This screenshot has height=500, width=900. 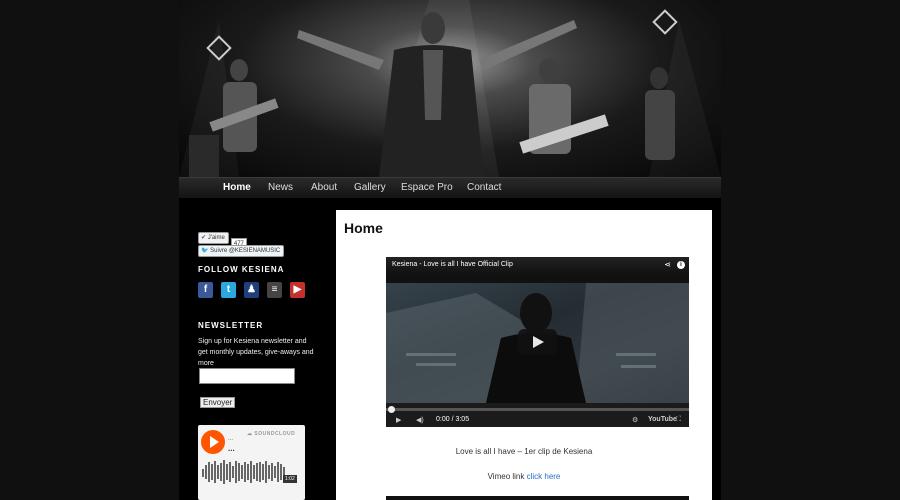 What do you see at coordinates (251, 290) in the screenshot?
I see `myspace-icon: ♟` at bounding box center [251, 290].